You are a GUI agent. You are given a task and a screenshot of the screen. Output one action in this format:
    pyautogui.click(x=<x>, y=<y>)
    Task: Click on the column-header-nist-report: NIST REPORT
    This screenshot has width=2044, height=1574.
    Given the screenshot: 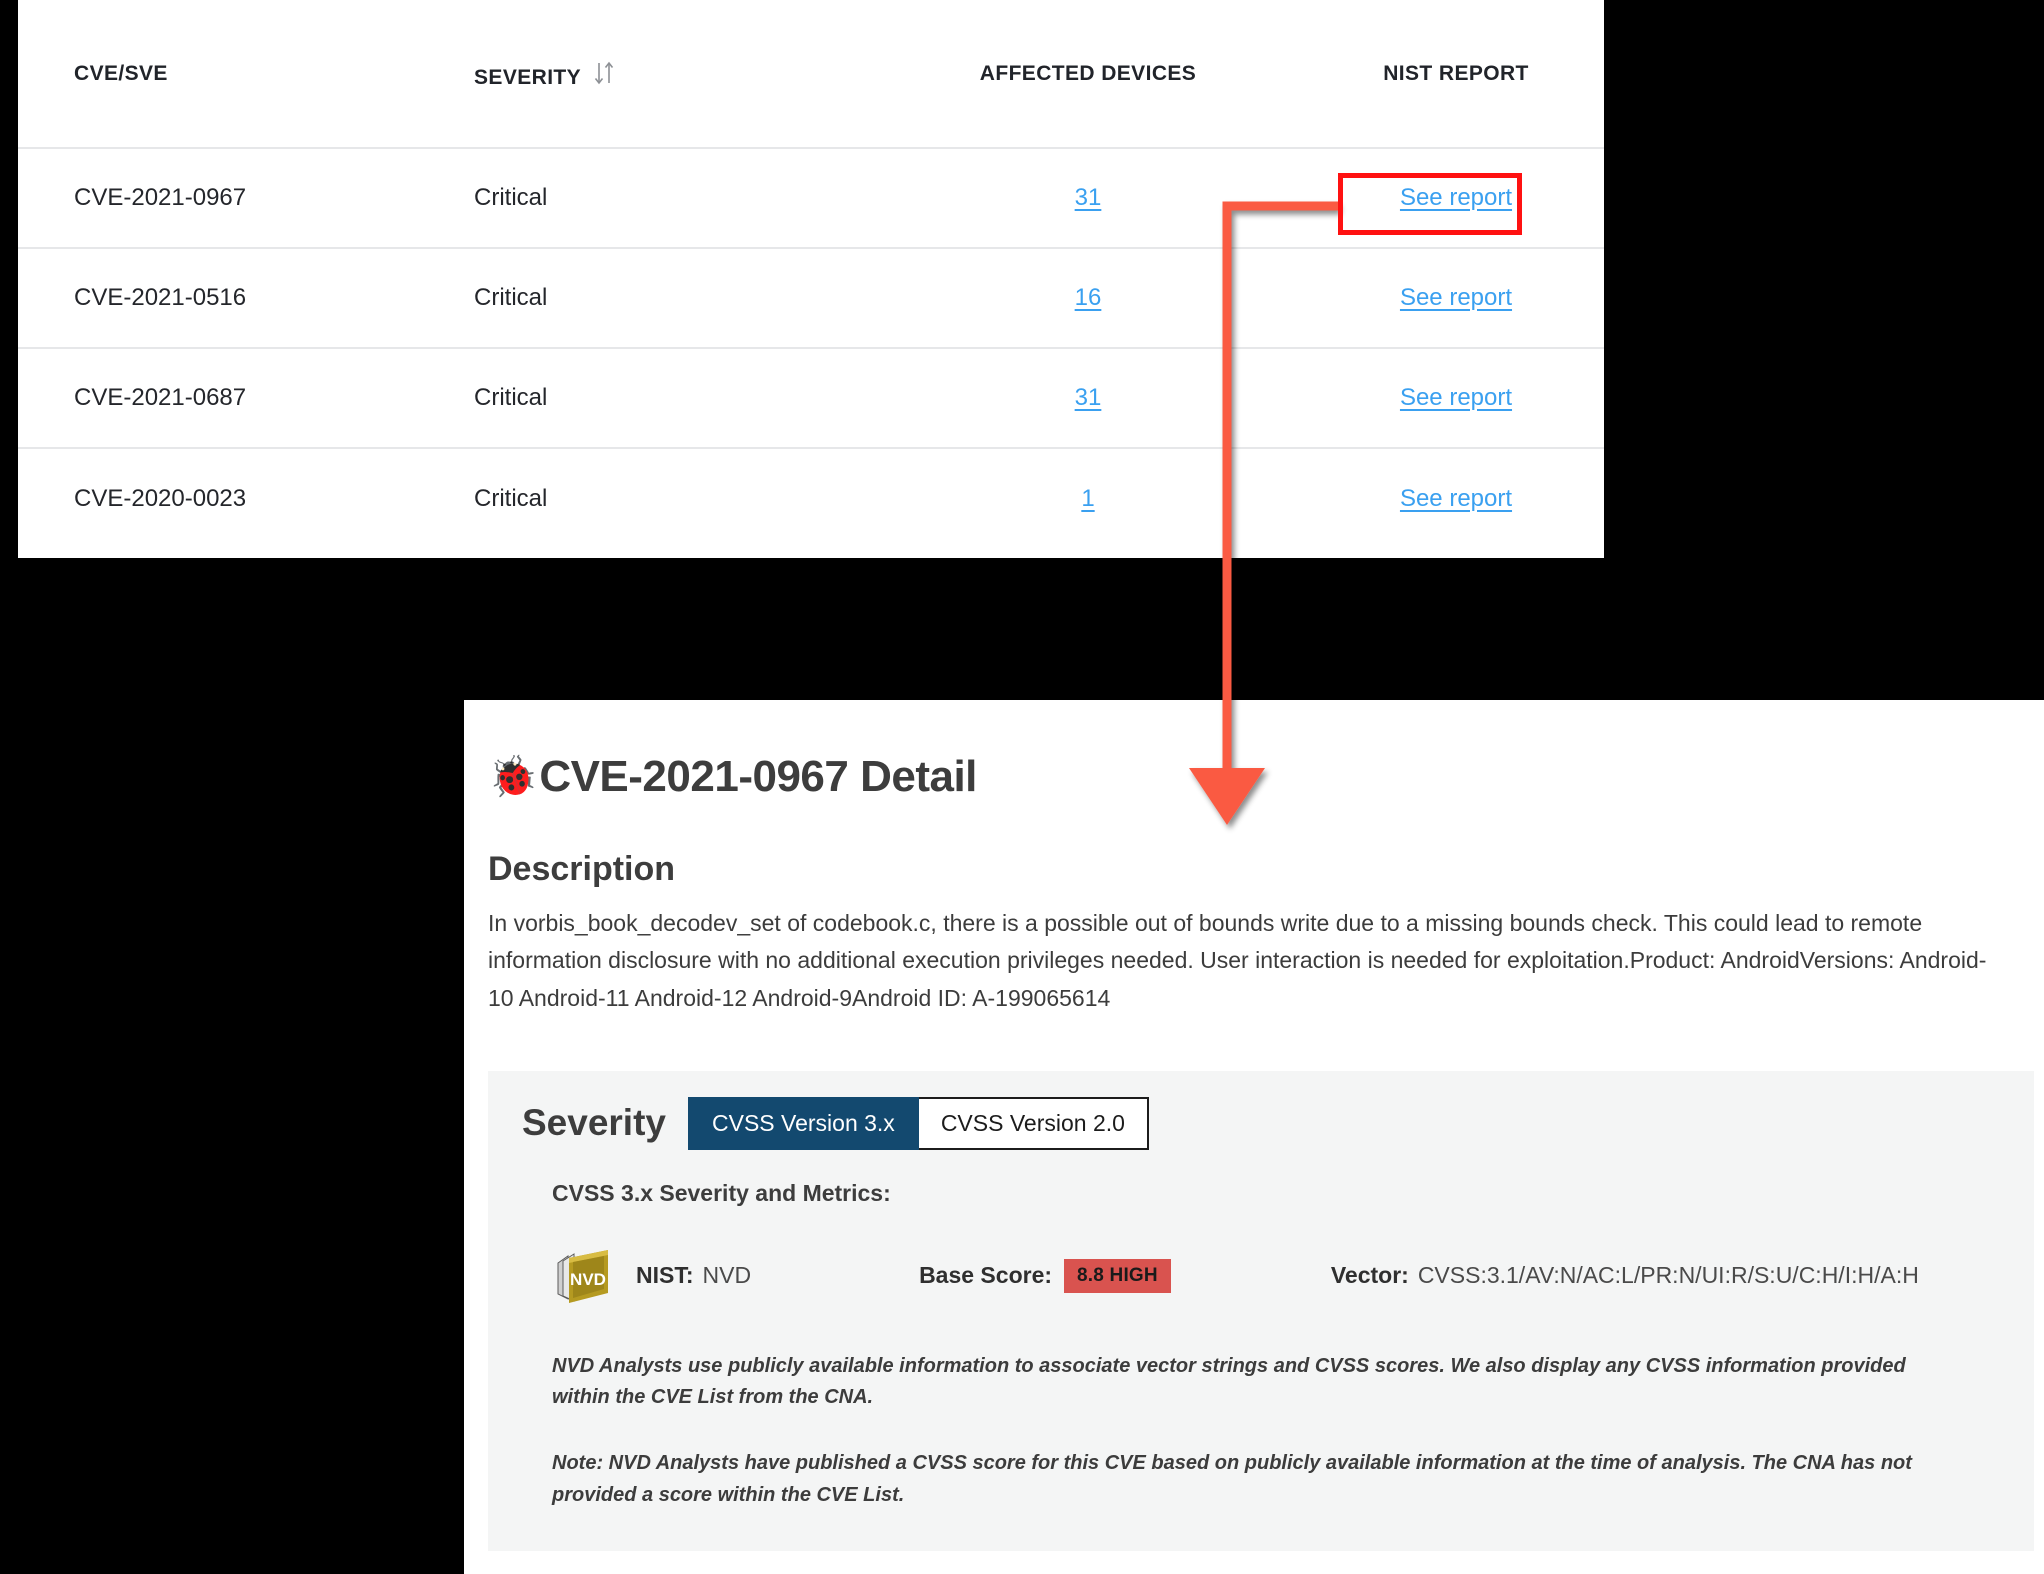 What is the action you would take?
    pyautogui.click(x=1456, y=74)
    